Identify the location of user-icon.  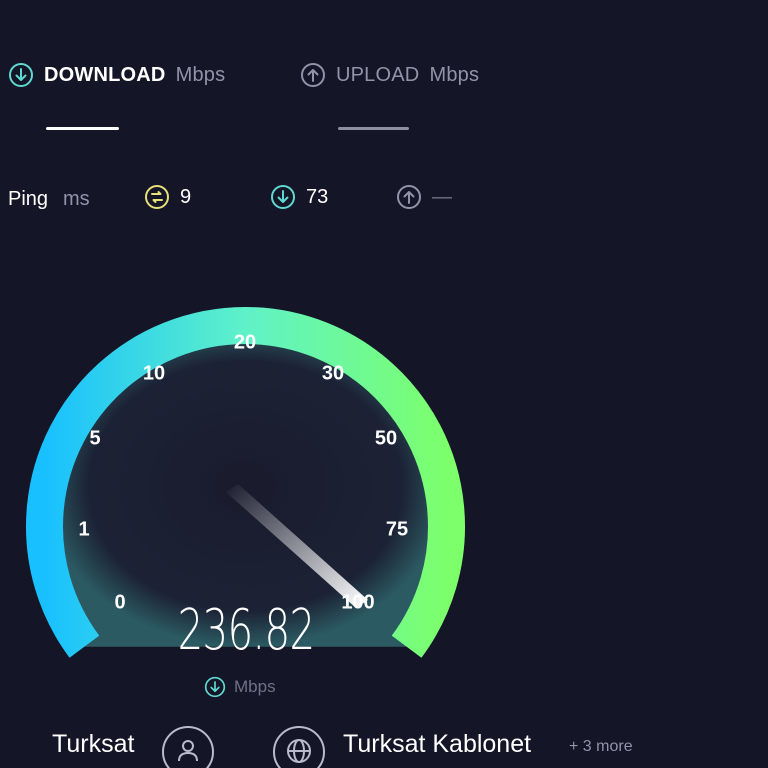
(188, 751).